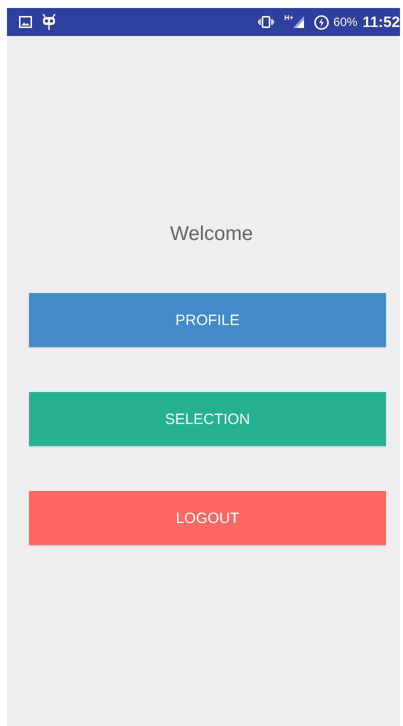 The width and height of the screenshot is (403, 726). Describe the element at coordinates (211, 234) in the screenshot. I see `welcome-title: Welcome` at that location.